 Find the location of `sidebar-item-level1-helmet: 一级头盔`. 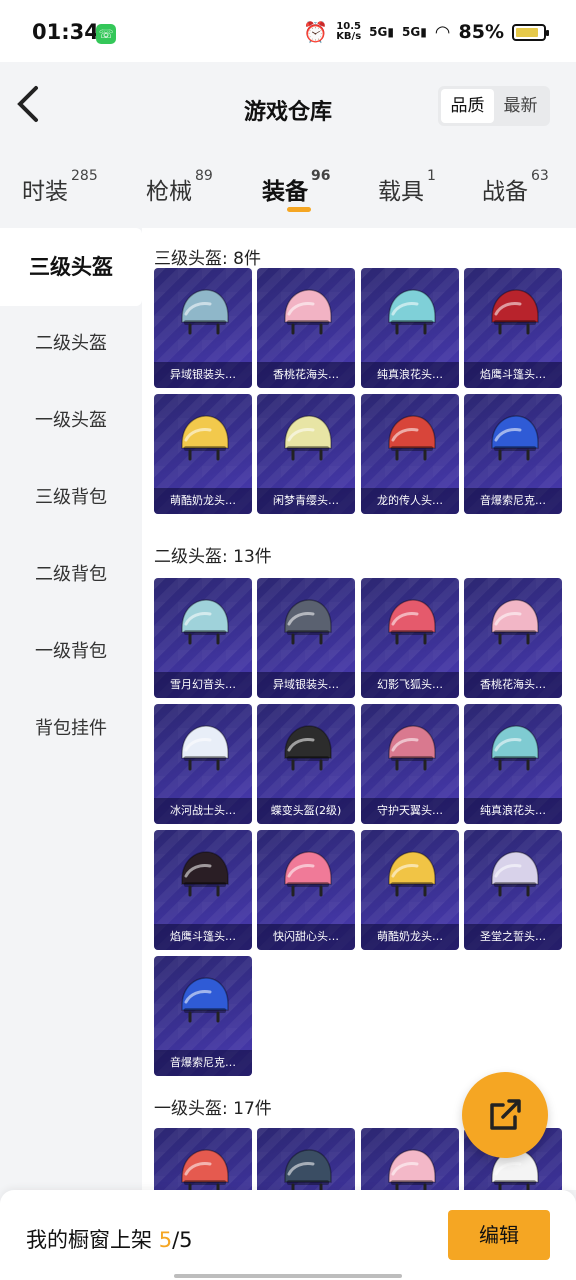

sidebar-item-level1-helmet: 一级头盔 is located at coordinates (71, 421).